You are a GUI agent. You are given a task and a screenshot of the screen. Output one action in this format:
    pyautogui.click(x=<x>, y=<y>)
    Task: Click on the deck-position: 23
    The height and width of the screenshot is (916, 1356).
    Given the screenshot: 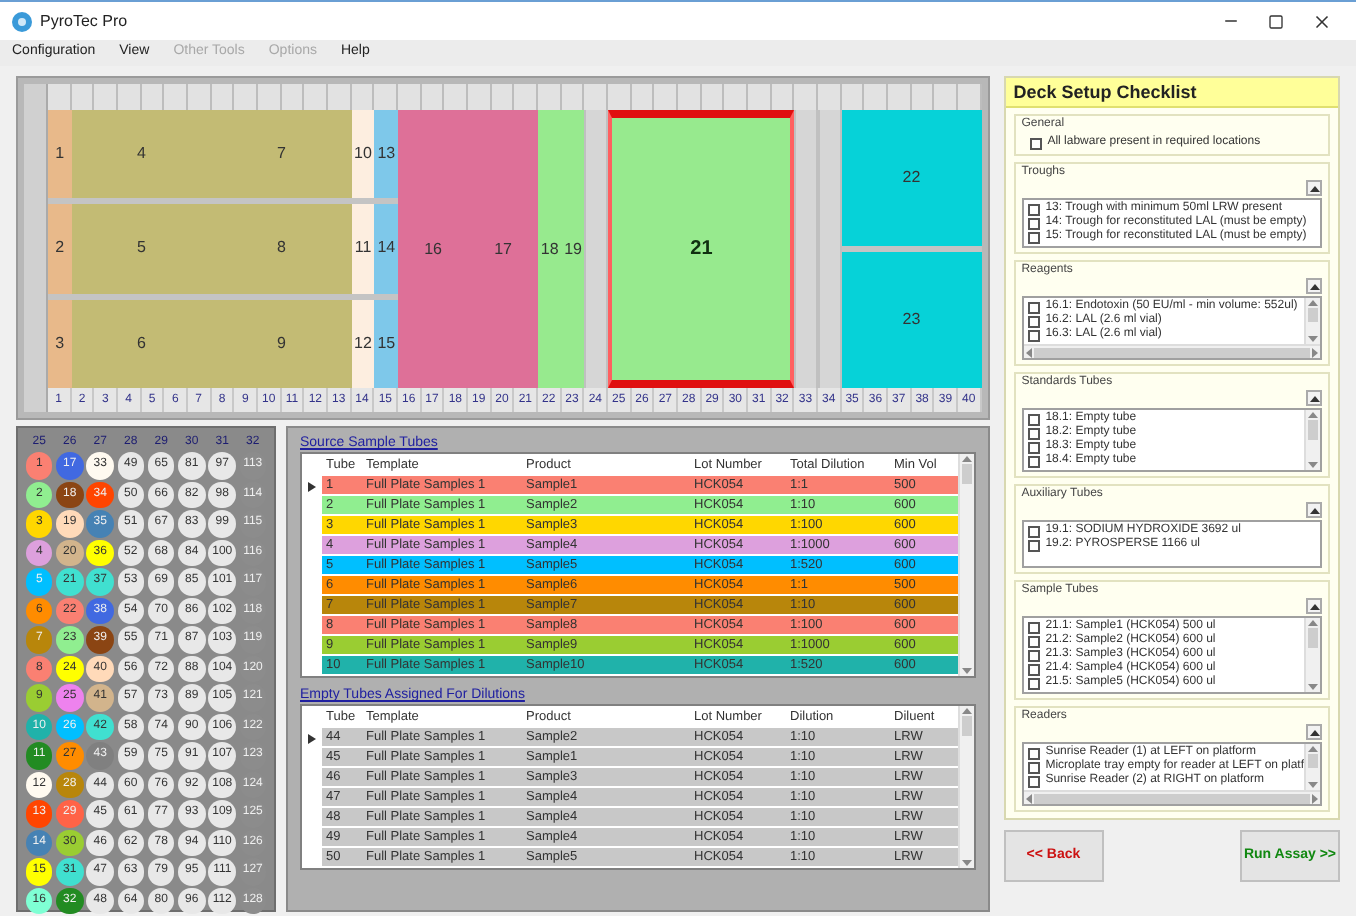 What is the action you would take?
    pyautogui.click(x=911, y=320)
    